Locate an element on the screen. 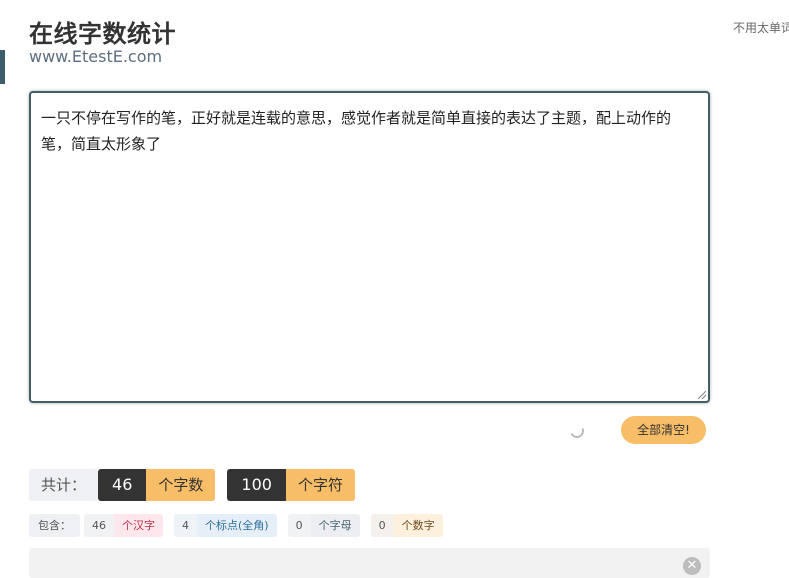  word-count-value: 46 is located at coordinates (122, 485).